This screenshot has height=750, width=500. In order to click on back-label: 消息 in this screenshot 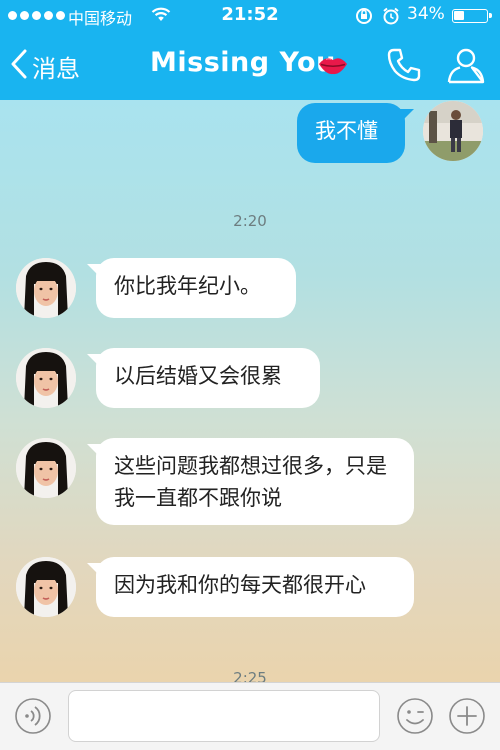, I will do `click(56, 68)`.